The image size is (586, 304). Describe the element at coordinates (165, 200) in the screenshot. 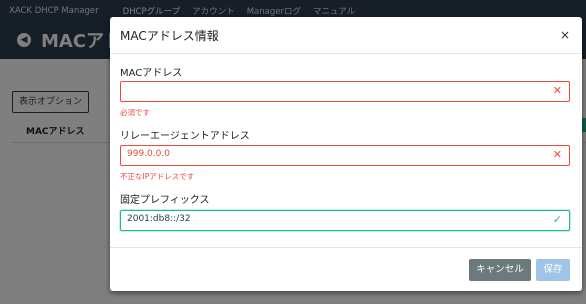

I see `fixed-prefix-label: 固定プレフィックス` at that location.